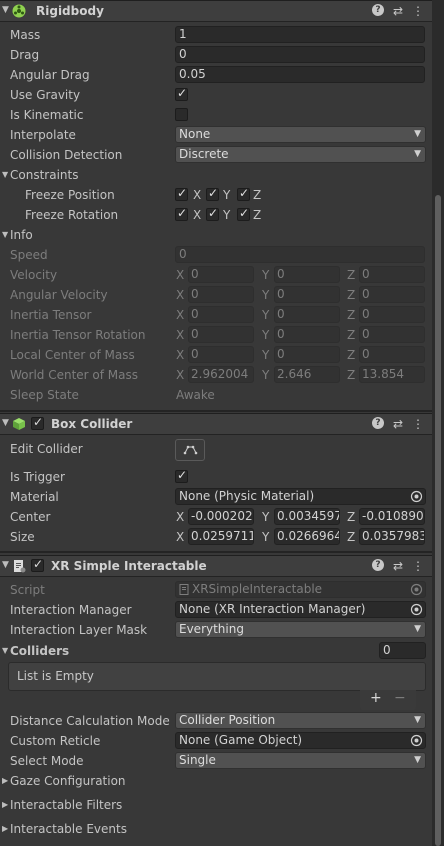 The height and width of the screenshot is (846, 444). What do you see at coordinates (300, 154) in the screenshot?
I see `collision-detection-dropdown: Discrete ▼` at bounding box center [300, 154].